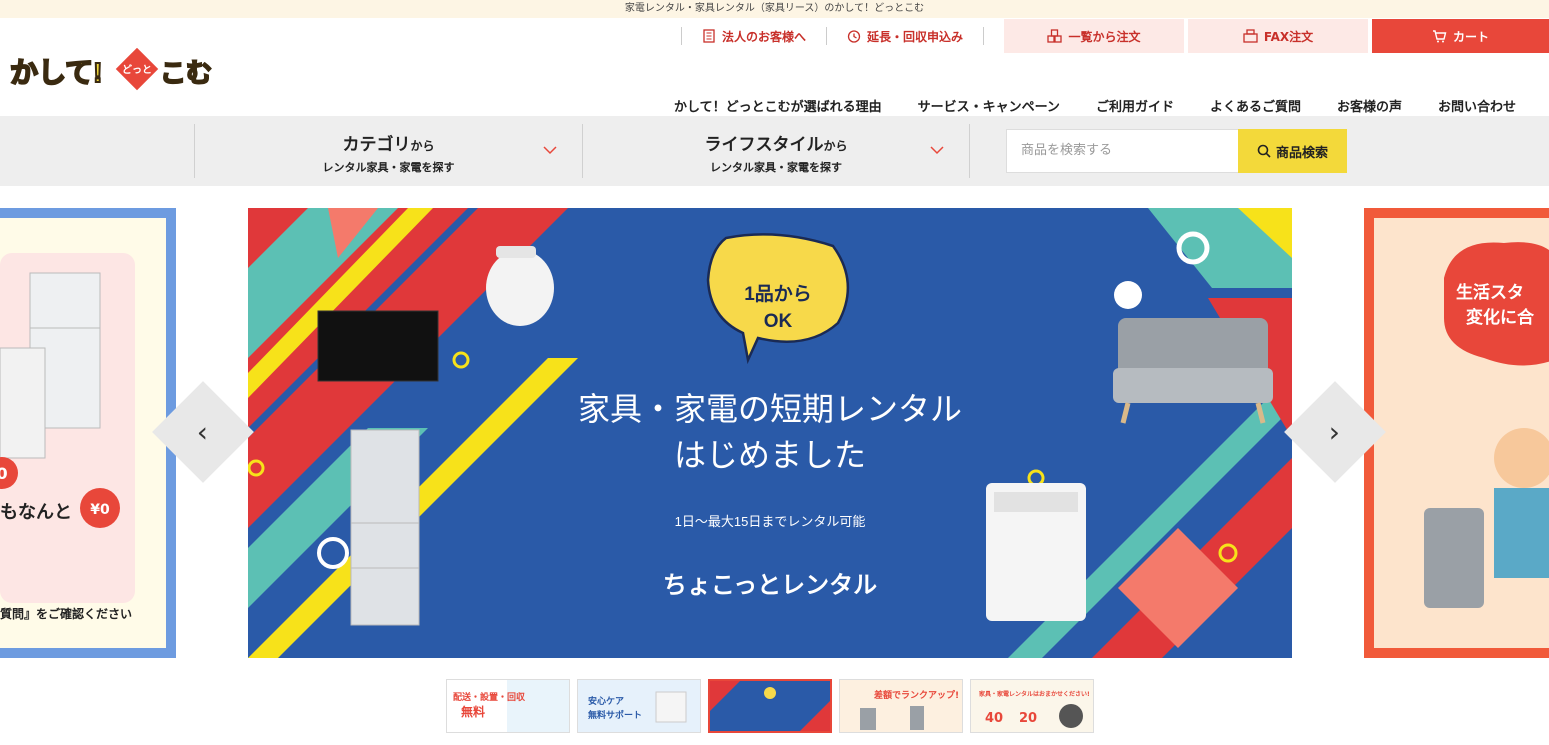 The image size is (1549, 745). I want to click on list-order-label: 一覧から注文, so click(1104, 36).